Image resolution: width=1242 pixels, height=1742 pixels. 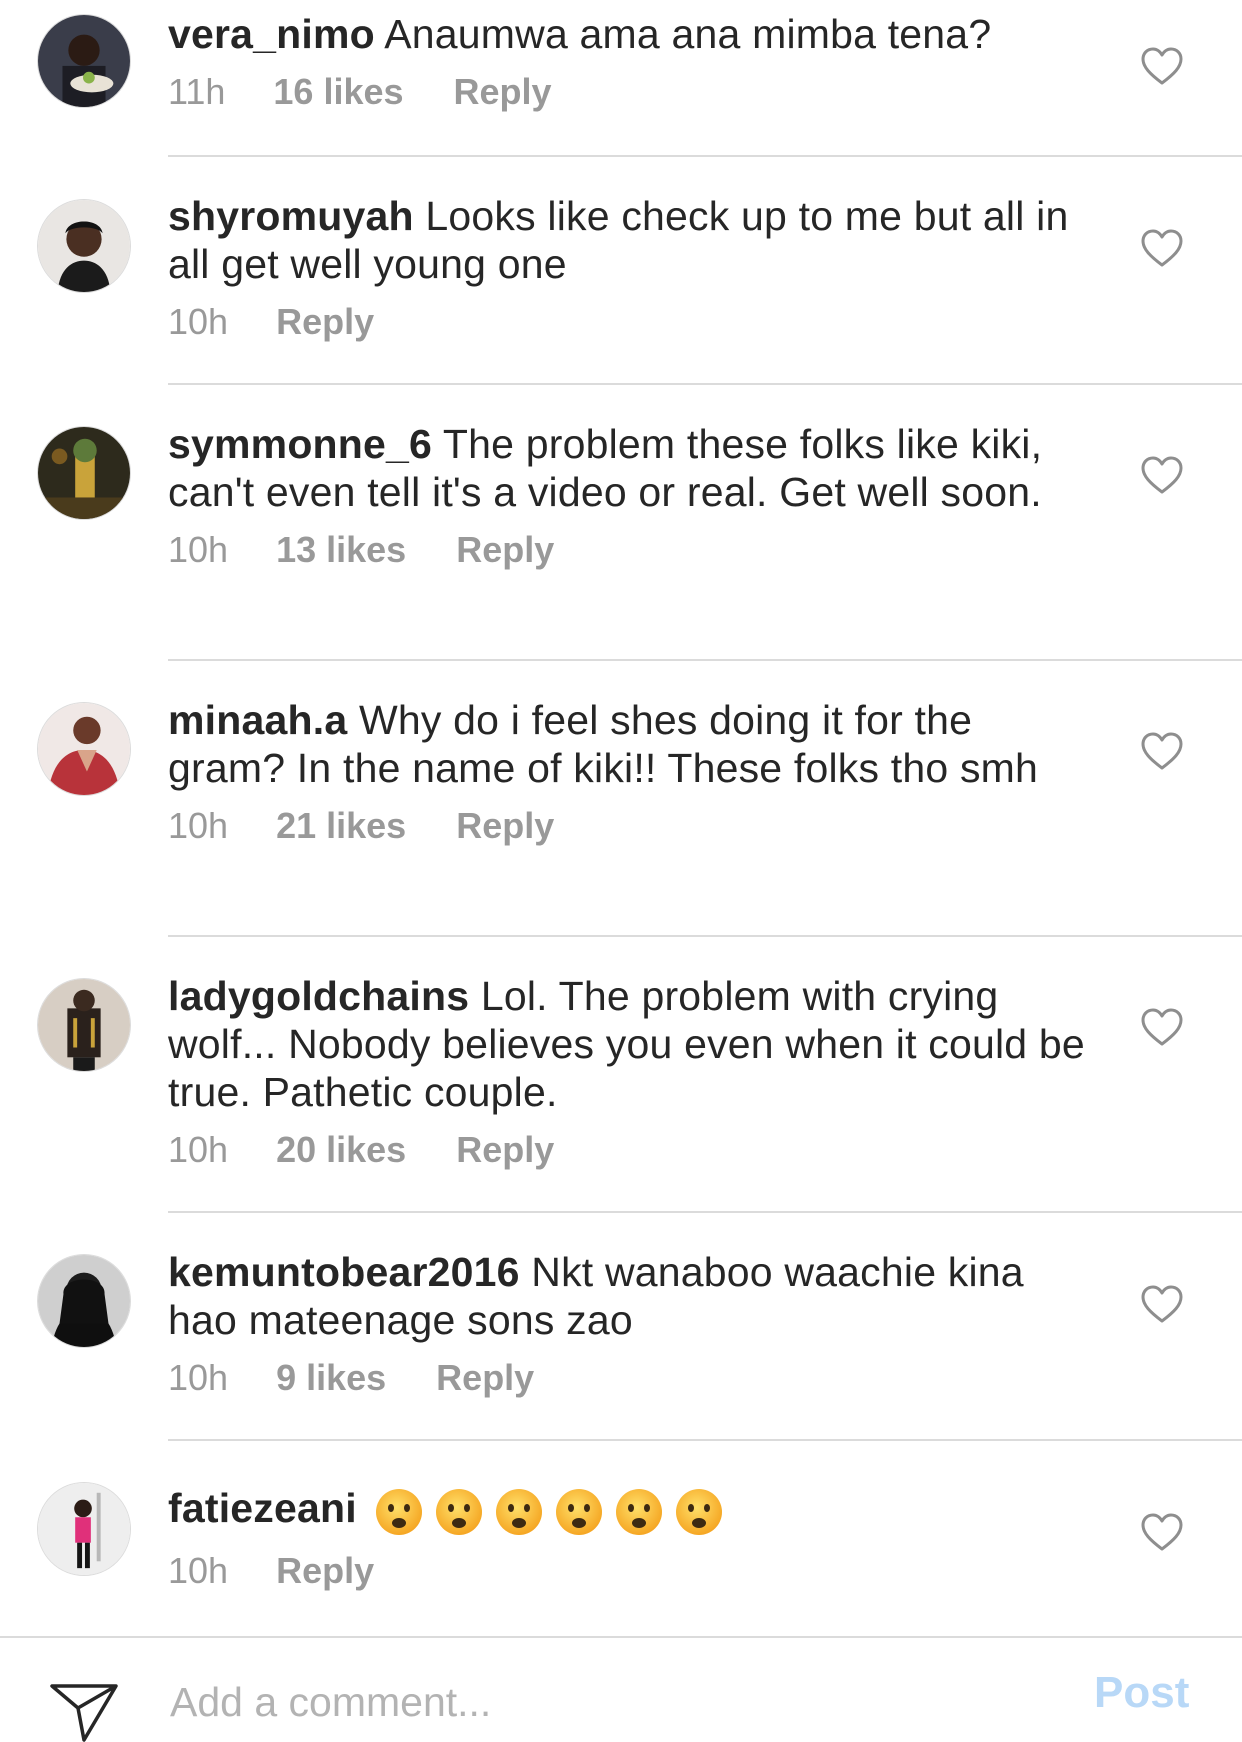 What do you see at coordinates (318, 996) in the screenshot?
I see `comment-username: ladygoldchains` at bounding box center [318, 996].